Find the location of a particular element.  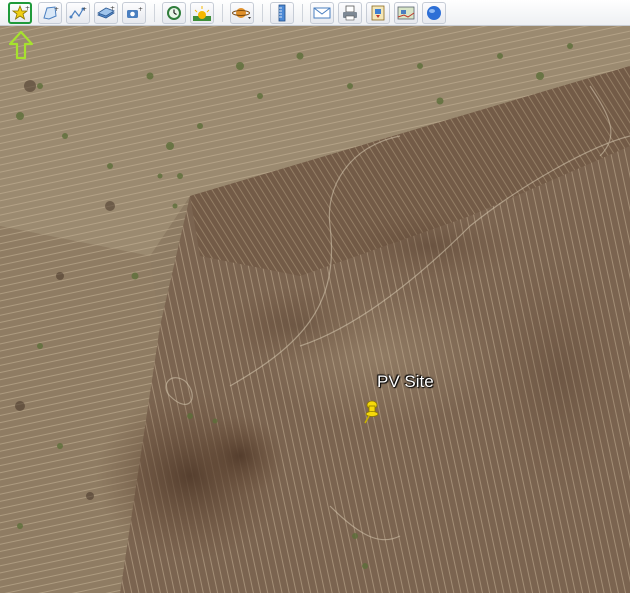

toolbar: + + + + + is located at coordinates (315, 13).